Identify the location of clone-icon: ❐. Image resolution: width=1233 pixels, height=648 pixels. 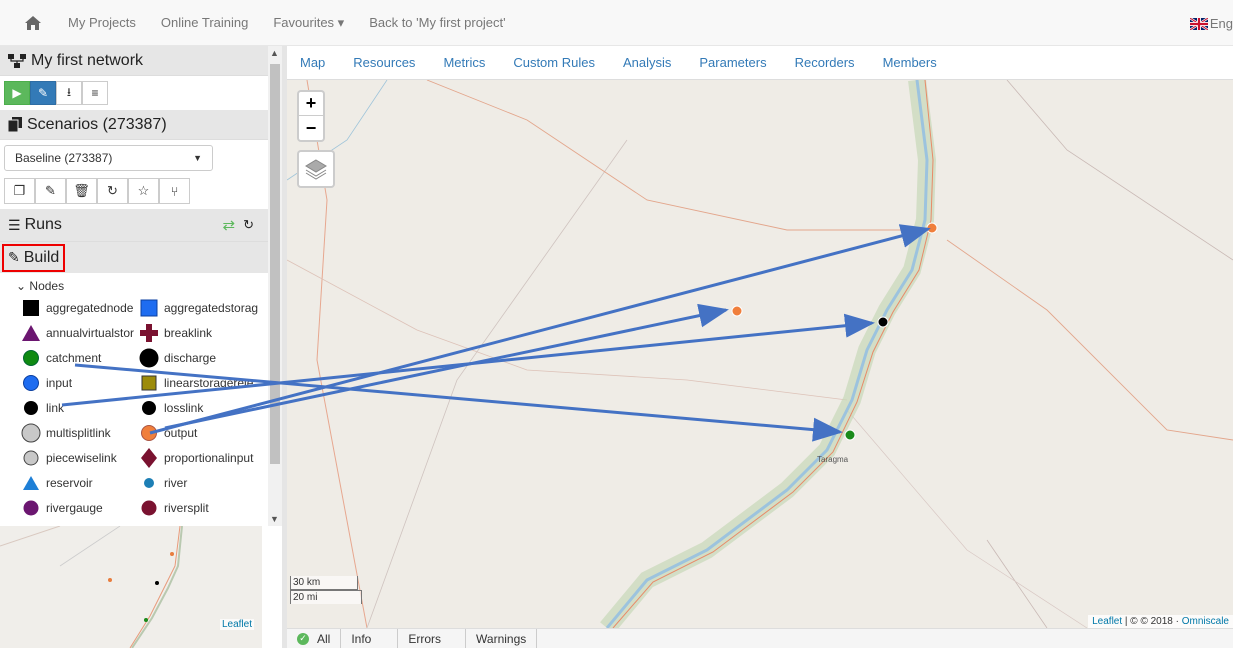
(19, 190).